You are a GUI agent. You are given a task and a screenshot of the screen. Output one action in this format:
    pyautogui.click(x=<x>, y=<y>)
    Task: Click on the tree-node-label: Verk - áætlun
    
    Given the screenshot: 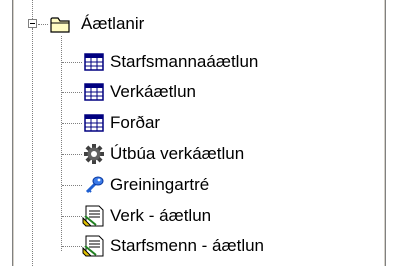 What is the action you would take?
    pyautogui.click(x=161, y=215)
    